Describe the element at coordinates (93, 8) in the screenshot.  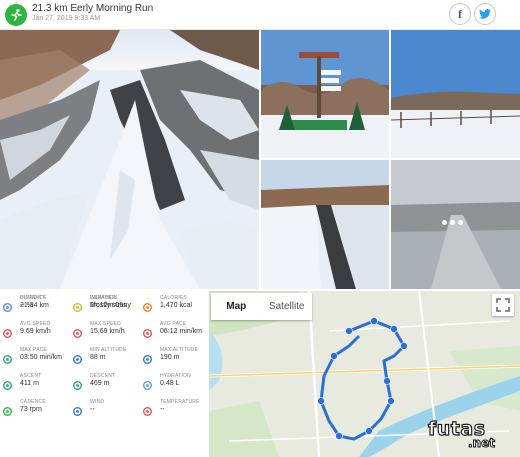
I see `activity-title: 21.3 km Eerly Morning Run` at that location.